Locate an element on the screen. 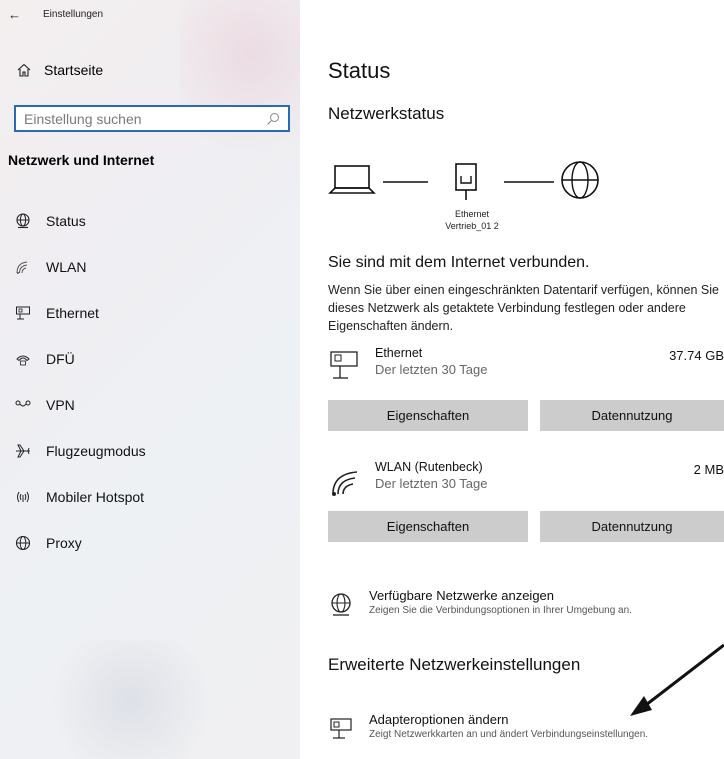  dialup-phone-icon is located at coordinates (23, 359).